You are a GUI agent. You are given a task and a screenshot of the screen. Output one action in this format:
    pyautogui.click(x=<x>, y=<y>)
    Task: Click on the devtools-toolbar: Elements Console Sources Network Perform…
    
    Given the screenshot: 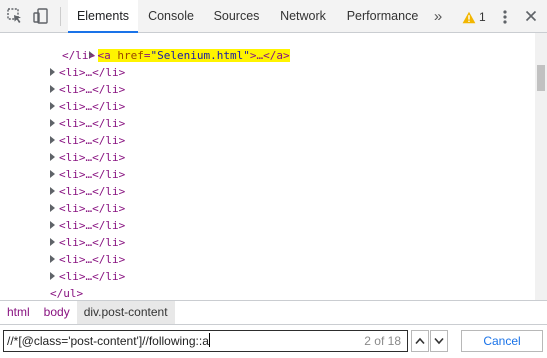 What is the action you would take?
    pyautogui.click(x=273, y=16)
    